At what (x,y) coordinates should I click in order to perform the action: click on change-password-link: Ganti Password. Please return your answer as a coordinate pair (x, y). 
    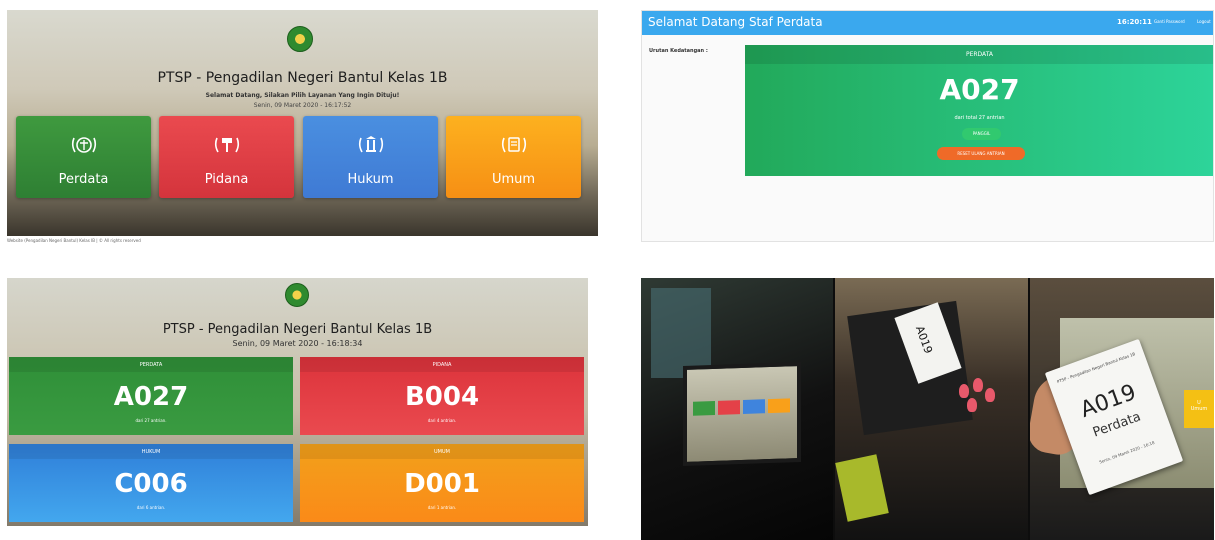
    Looking at the image, I should click on (1169, 21).